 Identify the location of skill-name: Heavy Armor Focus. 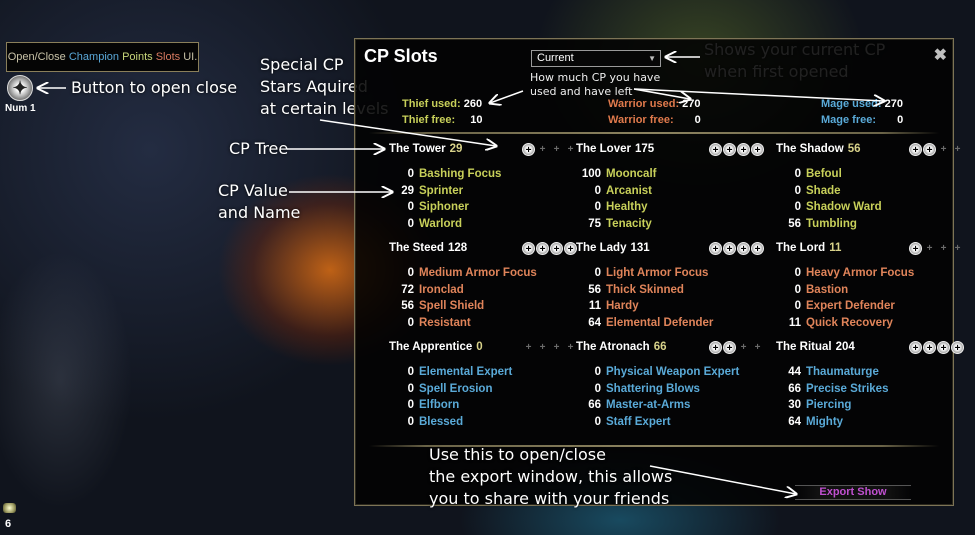
(860, 275).